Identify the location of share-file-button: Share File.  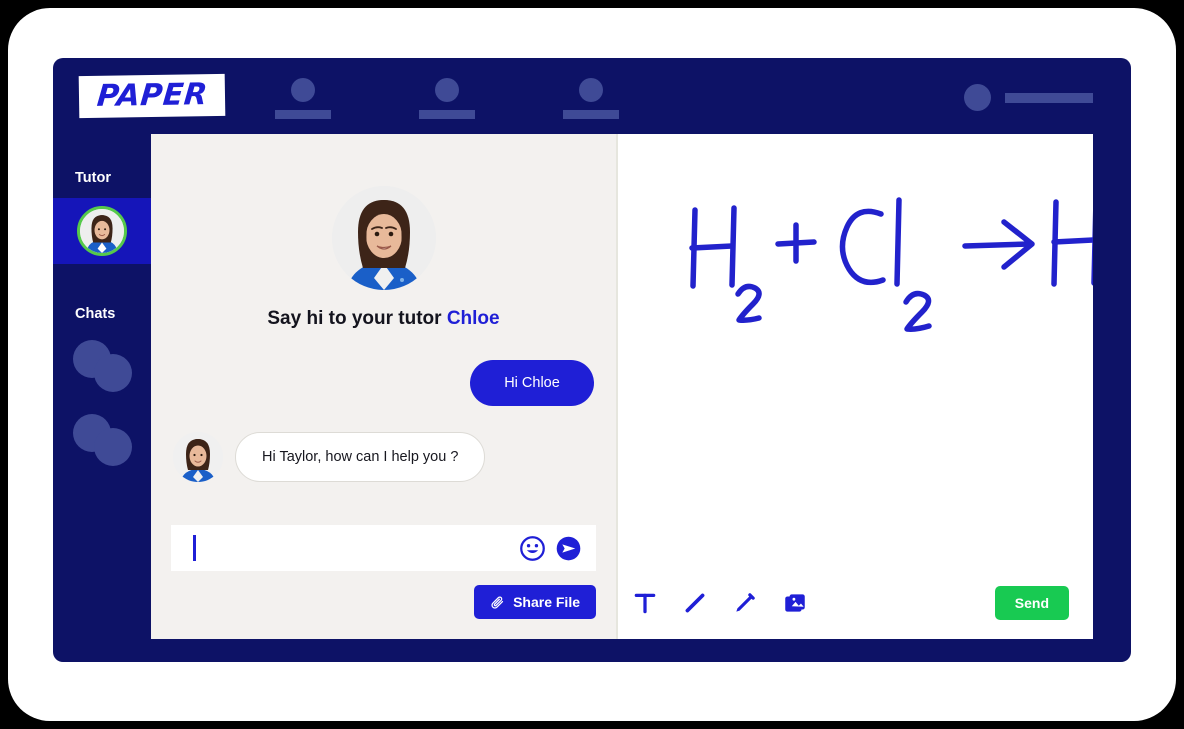
(535, 602).